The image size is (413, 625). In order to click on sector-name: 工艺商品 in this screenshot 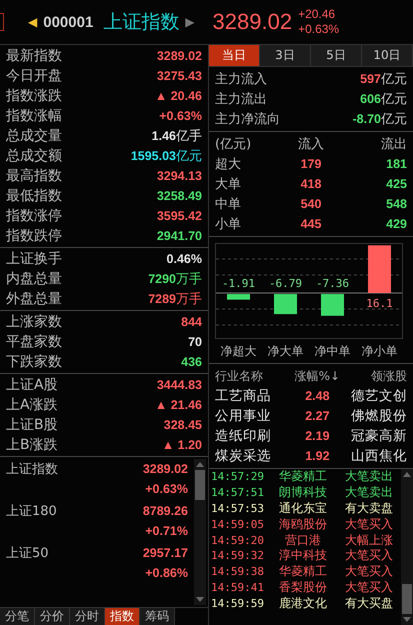, I will do `click(253, 396)`.